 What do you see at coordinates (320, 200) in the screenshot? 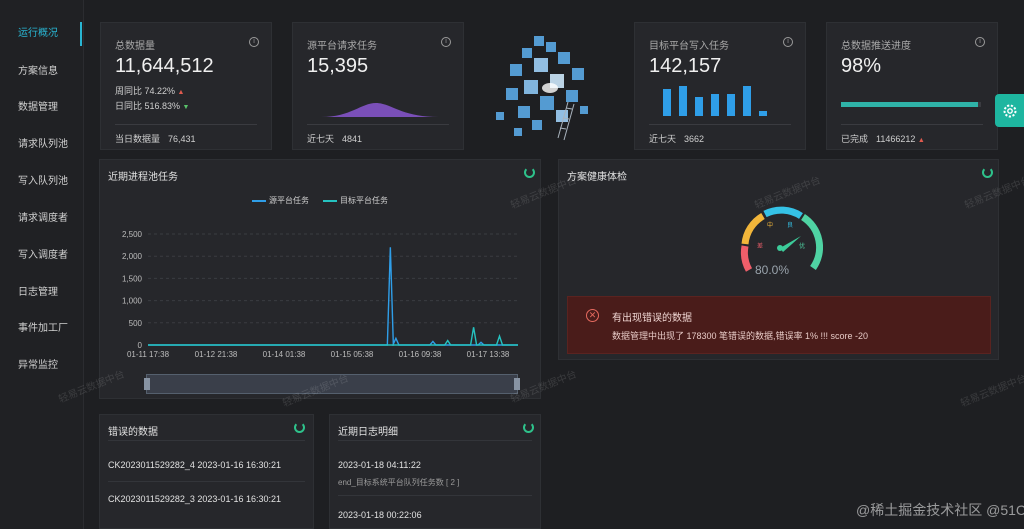
I see `chart-legend: 源平台任务 目标平台任务` at bounding box center [320, 200].